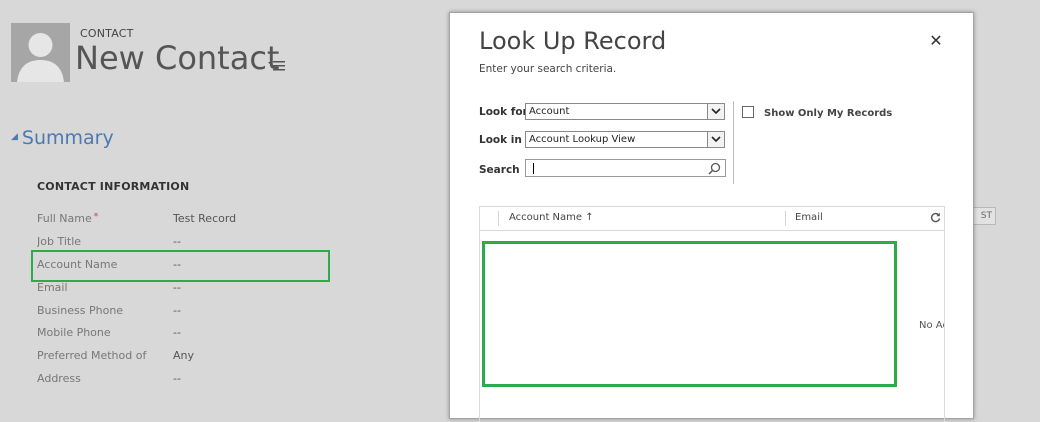 The image size is (1040, 422). I want to click on field-value-preferred-method: Any, so click(183, 355).